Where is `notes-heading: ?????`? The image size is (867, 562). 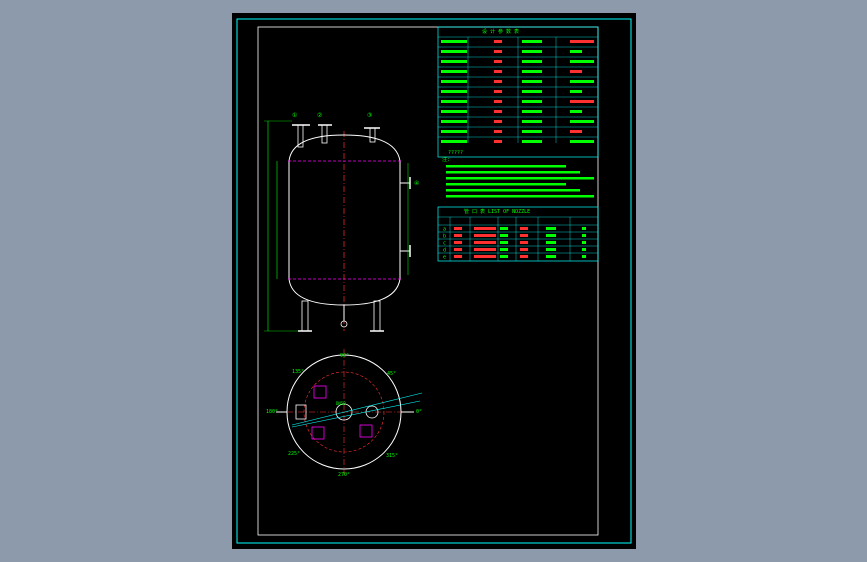
notes-heading: ????? is located at coordinates (455, 153).